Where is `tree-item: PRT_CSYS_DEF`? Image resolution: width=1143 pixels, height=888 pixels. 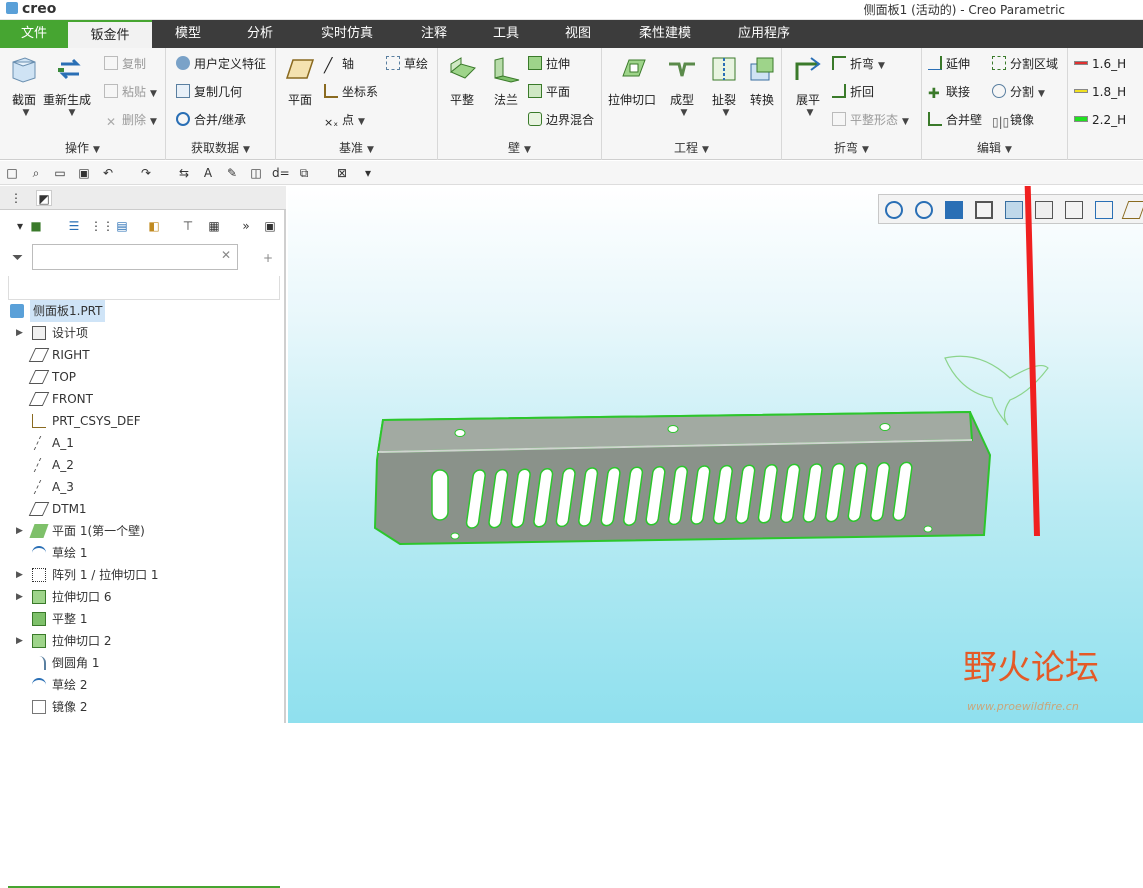
tree-item: PRT_CSYS_DEF is located at coordinates (143, 421).